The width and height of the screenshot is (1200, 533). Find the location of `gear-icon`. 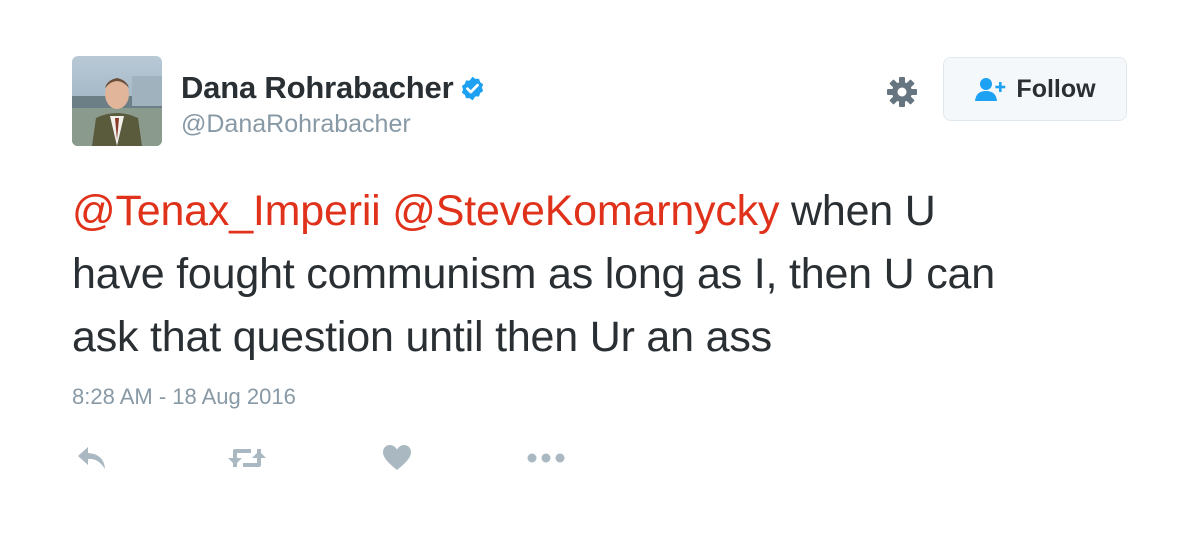

gear-icon is located at coordinates (902, 92).